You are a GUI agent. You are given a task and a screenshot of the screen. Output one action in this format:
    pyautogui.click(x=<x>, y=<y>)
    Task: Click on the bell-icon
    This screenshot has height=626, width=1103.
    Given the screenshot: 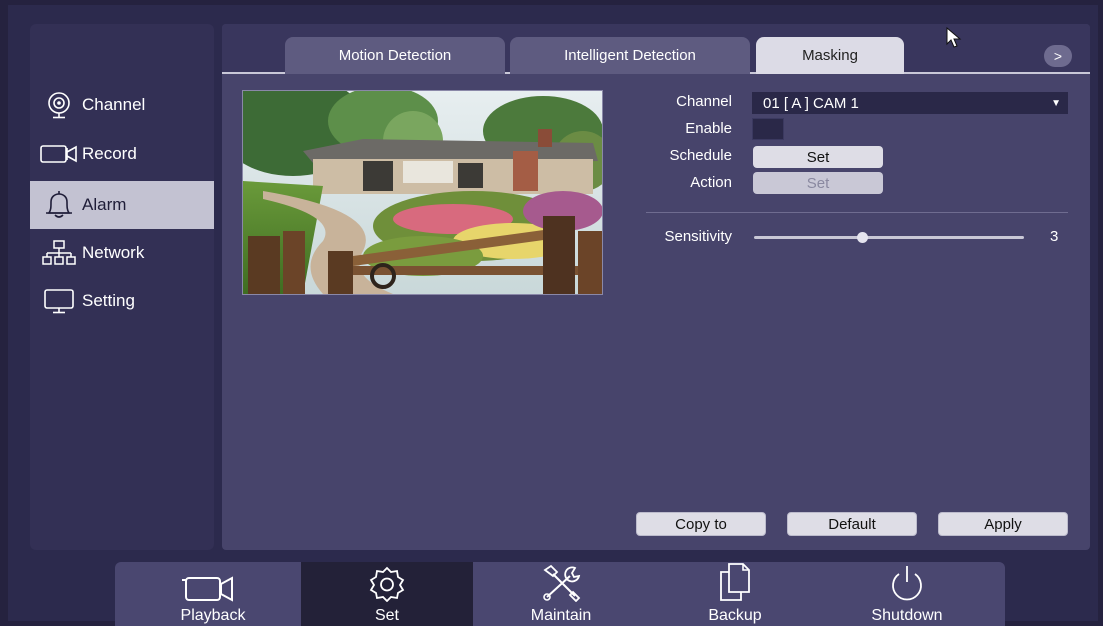 What is the action you would take?
    pyautogui.click(x=59, y=205)
    